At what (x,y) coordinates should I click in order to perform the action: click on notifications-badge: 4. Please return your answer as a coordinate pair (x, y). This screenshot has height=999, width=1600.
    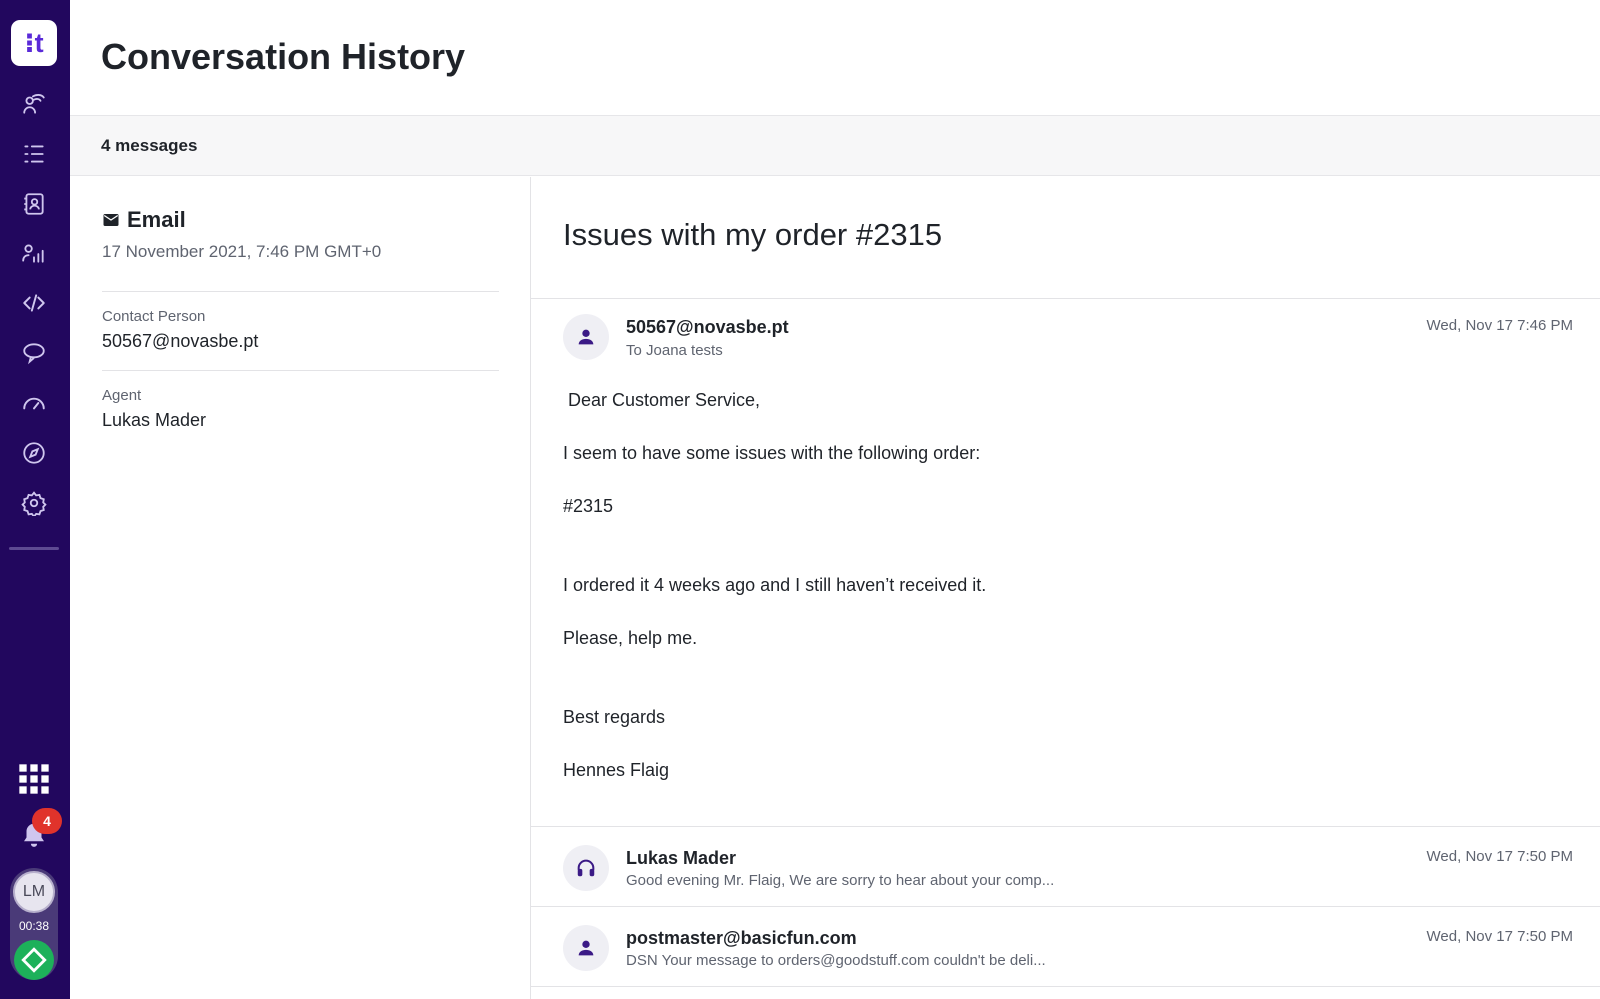
    Looking at the image, I should click on (47, 821).